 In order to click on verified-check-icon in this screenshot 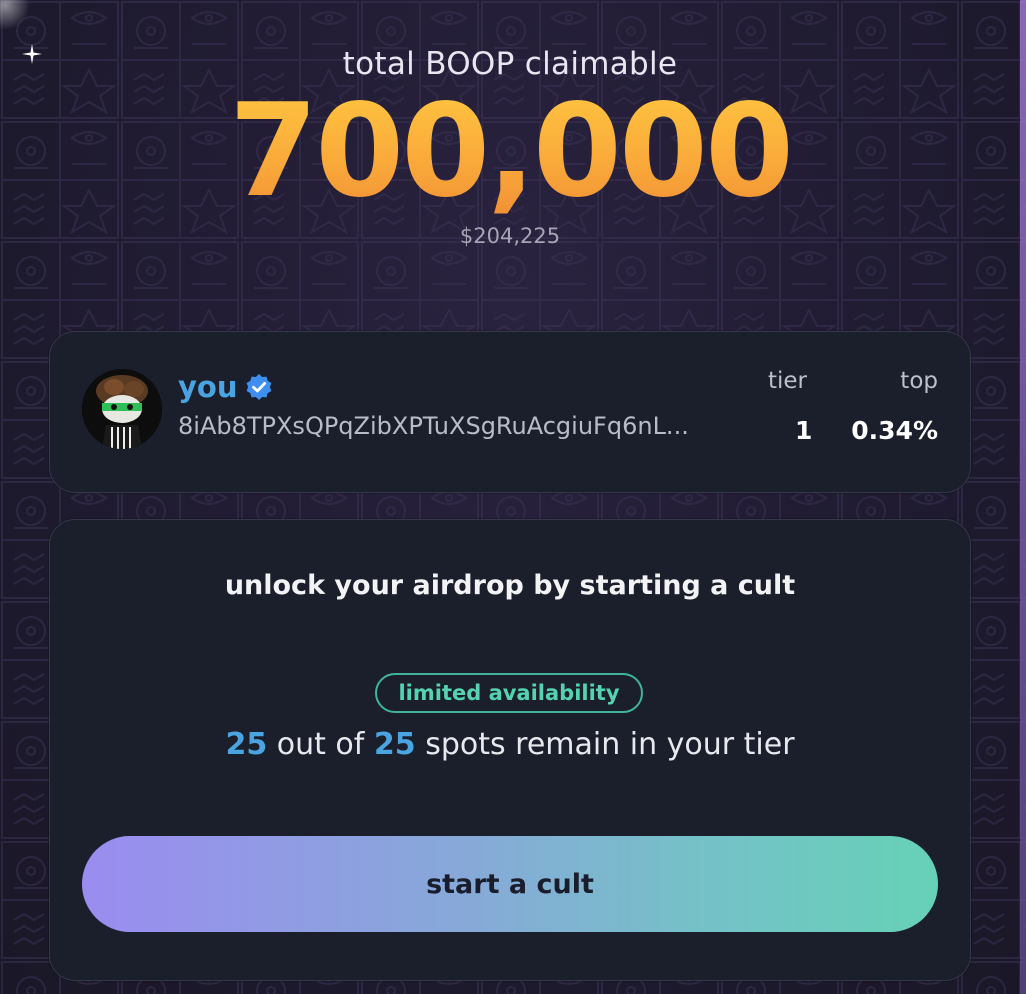, I will do `click(259, 387)`.